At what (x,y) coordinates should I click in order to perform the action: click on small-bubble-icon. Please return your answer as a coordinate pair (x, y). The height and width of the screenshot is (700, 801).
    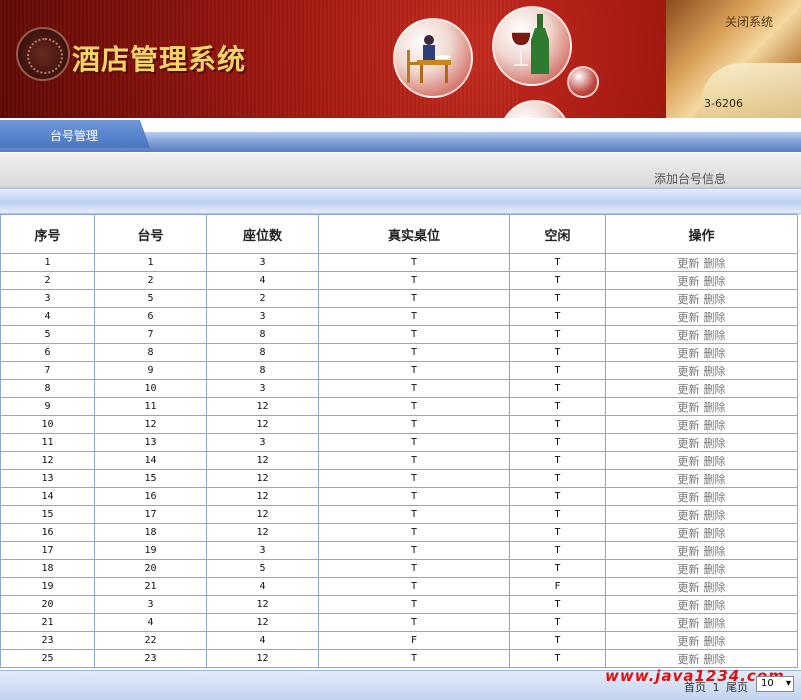
    Looking at the image, I should click on (583, 82).